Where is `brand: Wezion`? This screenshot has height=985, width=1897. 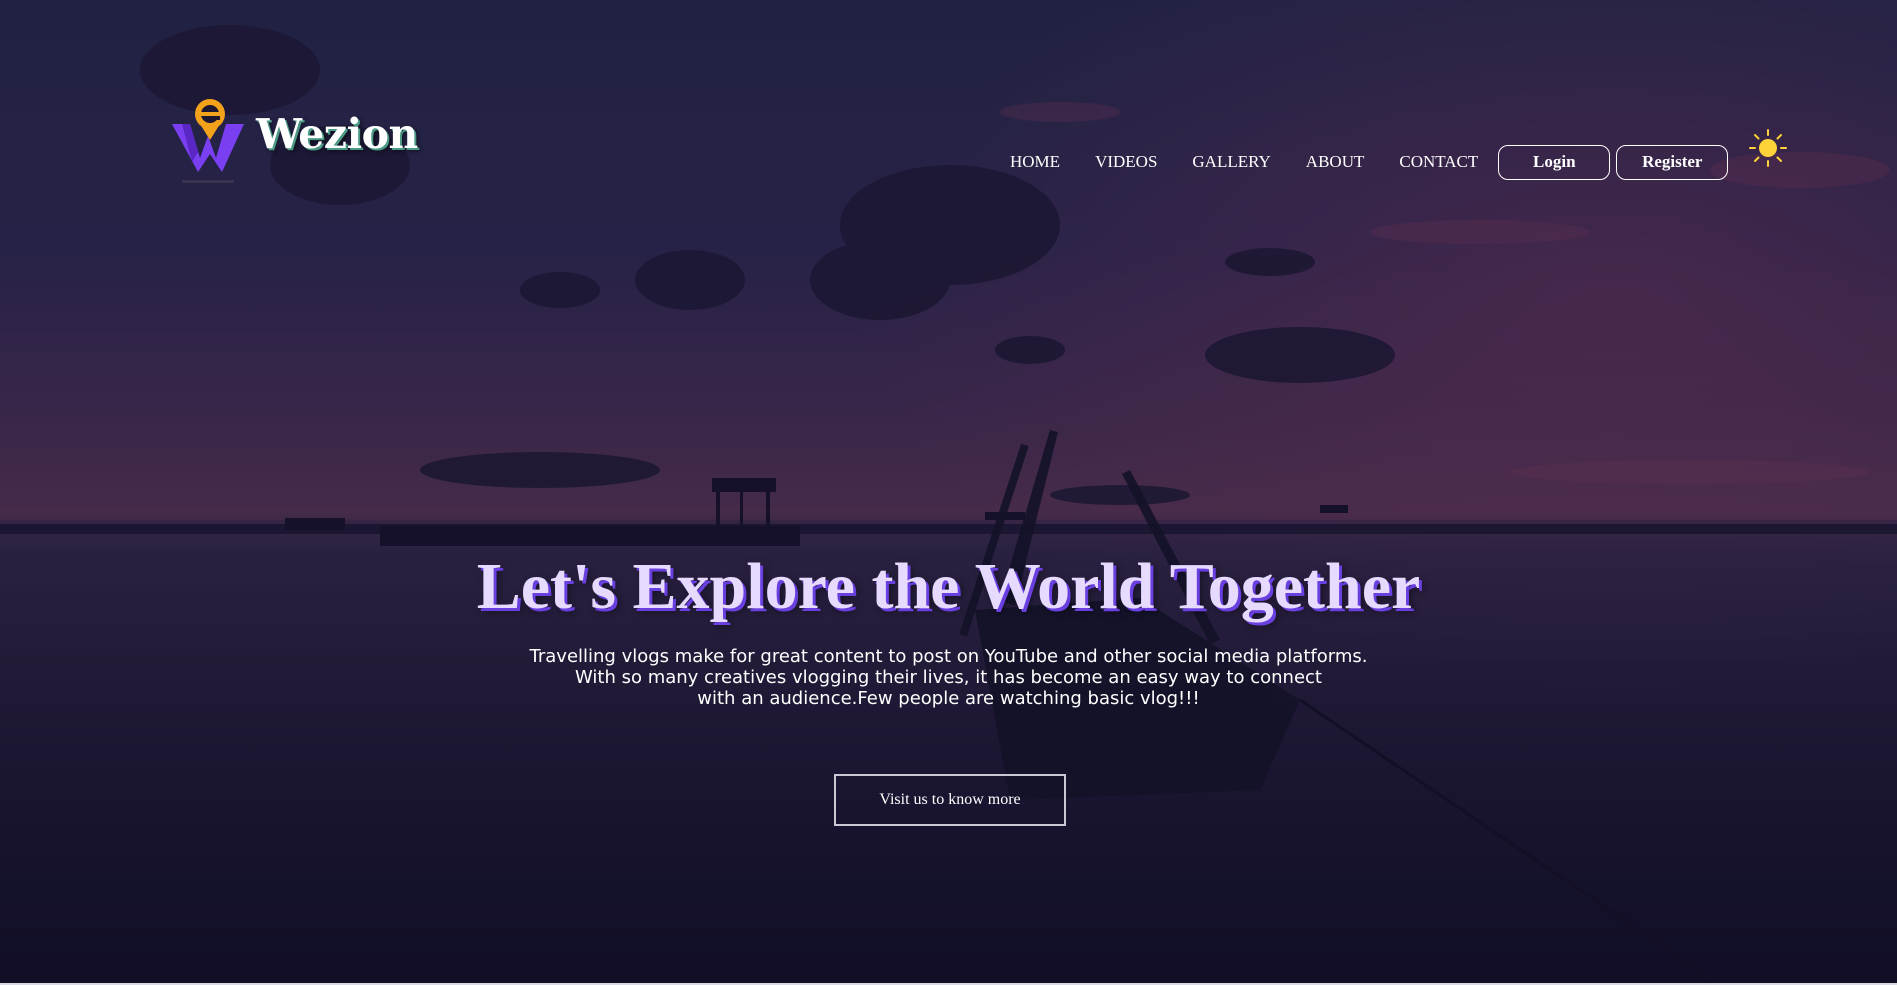 brand: Wezion is located at coordinates (294, 142).